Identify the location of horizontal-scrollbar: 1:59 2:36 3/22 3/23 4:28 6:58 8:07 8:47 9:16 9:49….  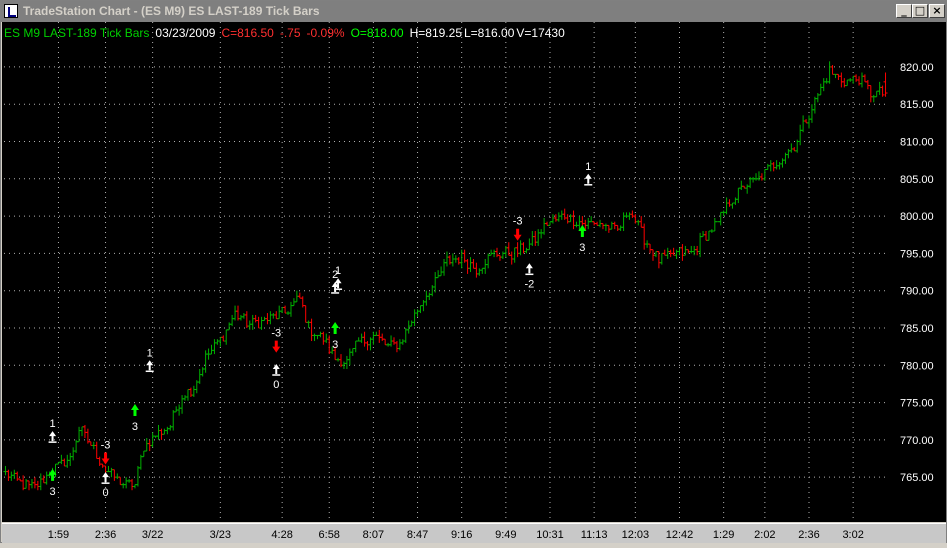
(474, 533).